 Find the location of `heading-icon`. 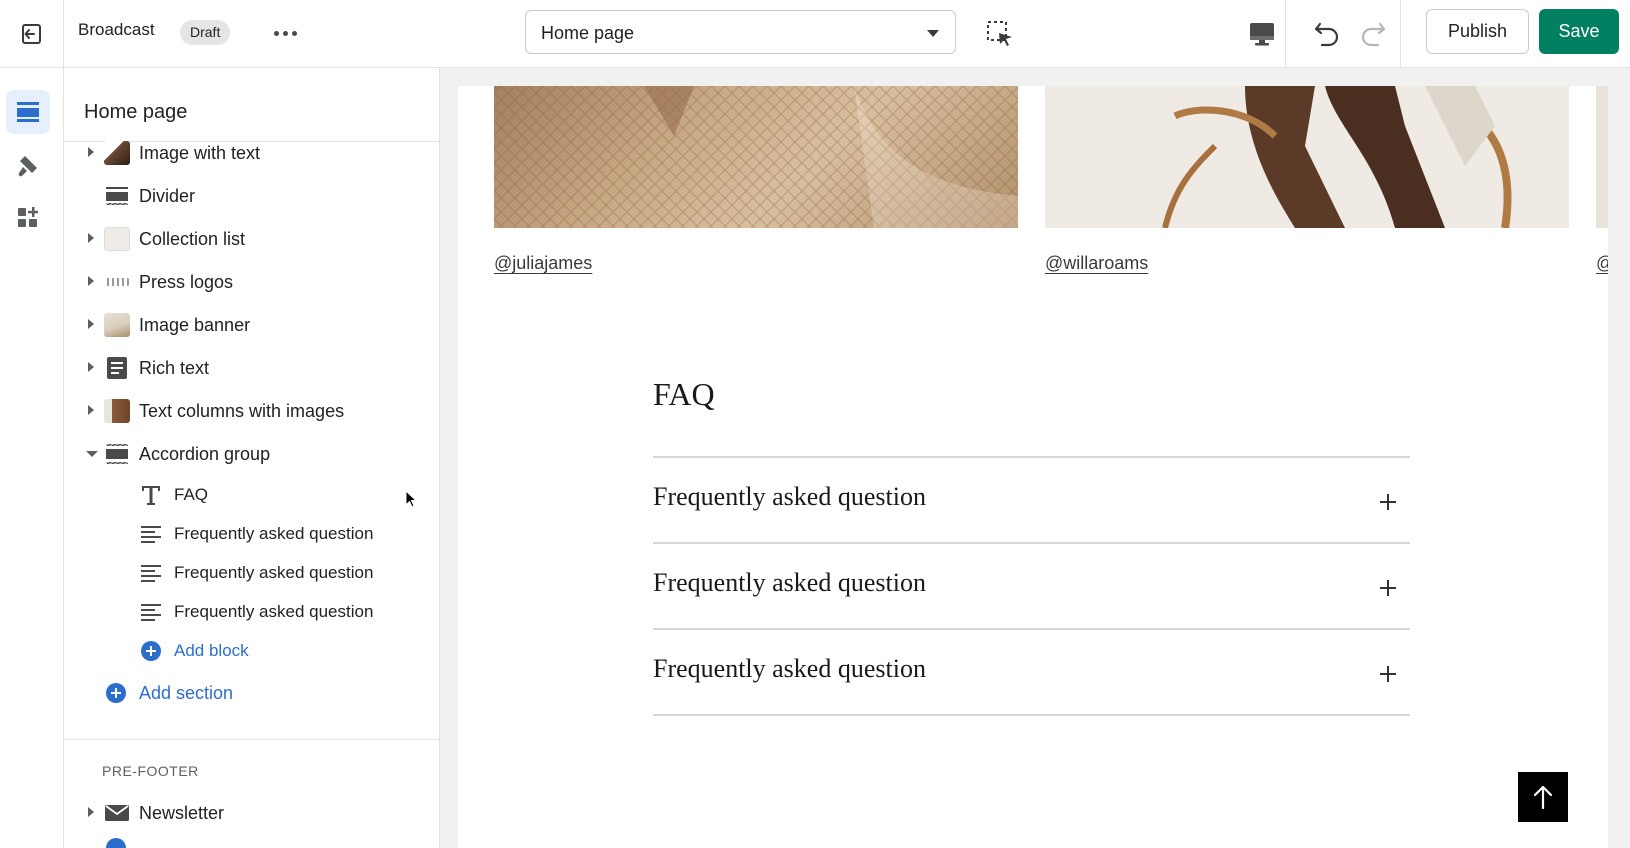

heading-icon is located at coordinates (151, 495).